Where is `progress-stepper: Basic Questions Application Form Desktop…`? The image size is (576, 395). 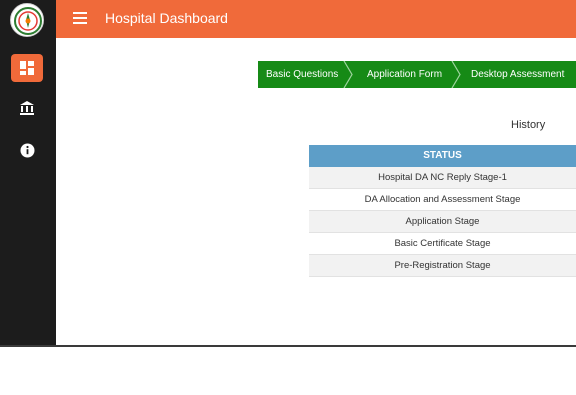 progress-stepper: Basic Questions Application Form Desktop… is located at coordinates (417, 74).